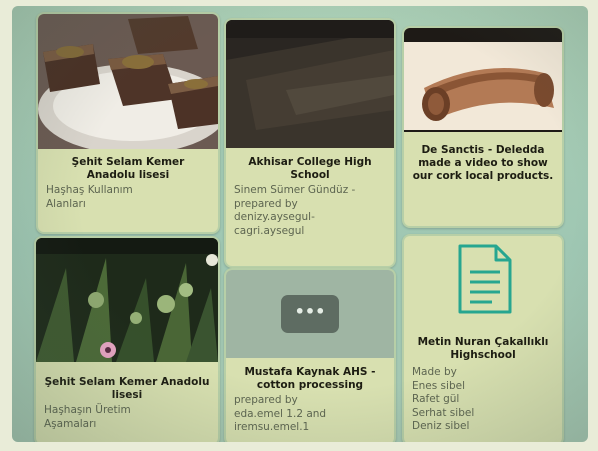 This screenshot has width=598, height=451. What do you see at coordinates (127, 300) in the screenshot?
I see `post-image-poppies` at bounding box center [127, 300].